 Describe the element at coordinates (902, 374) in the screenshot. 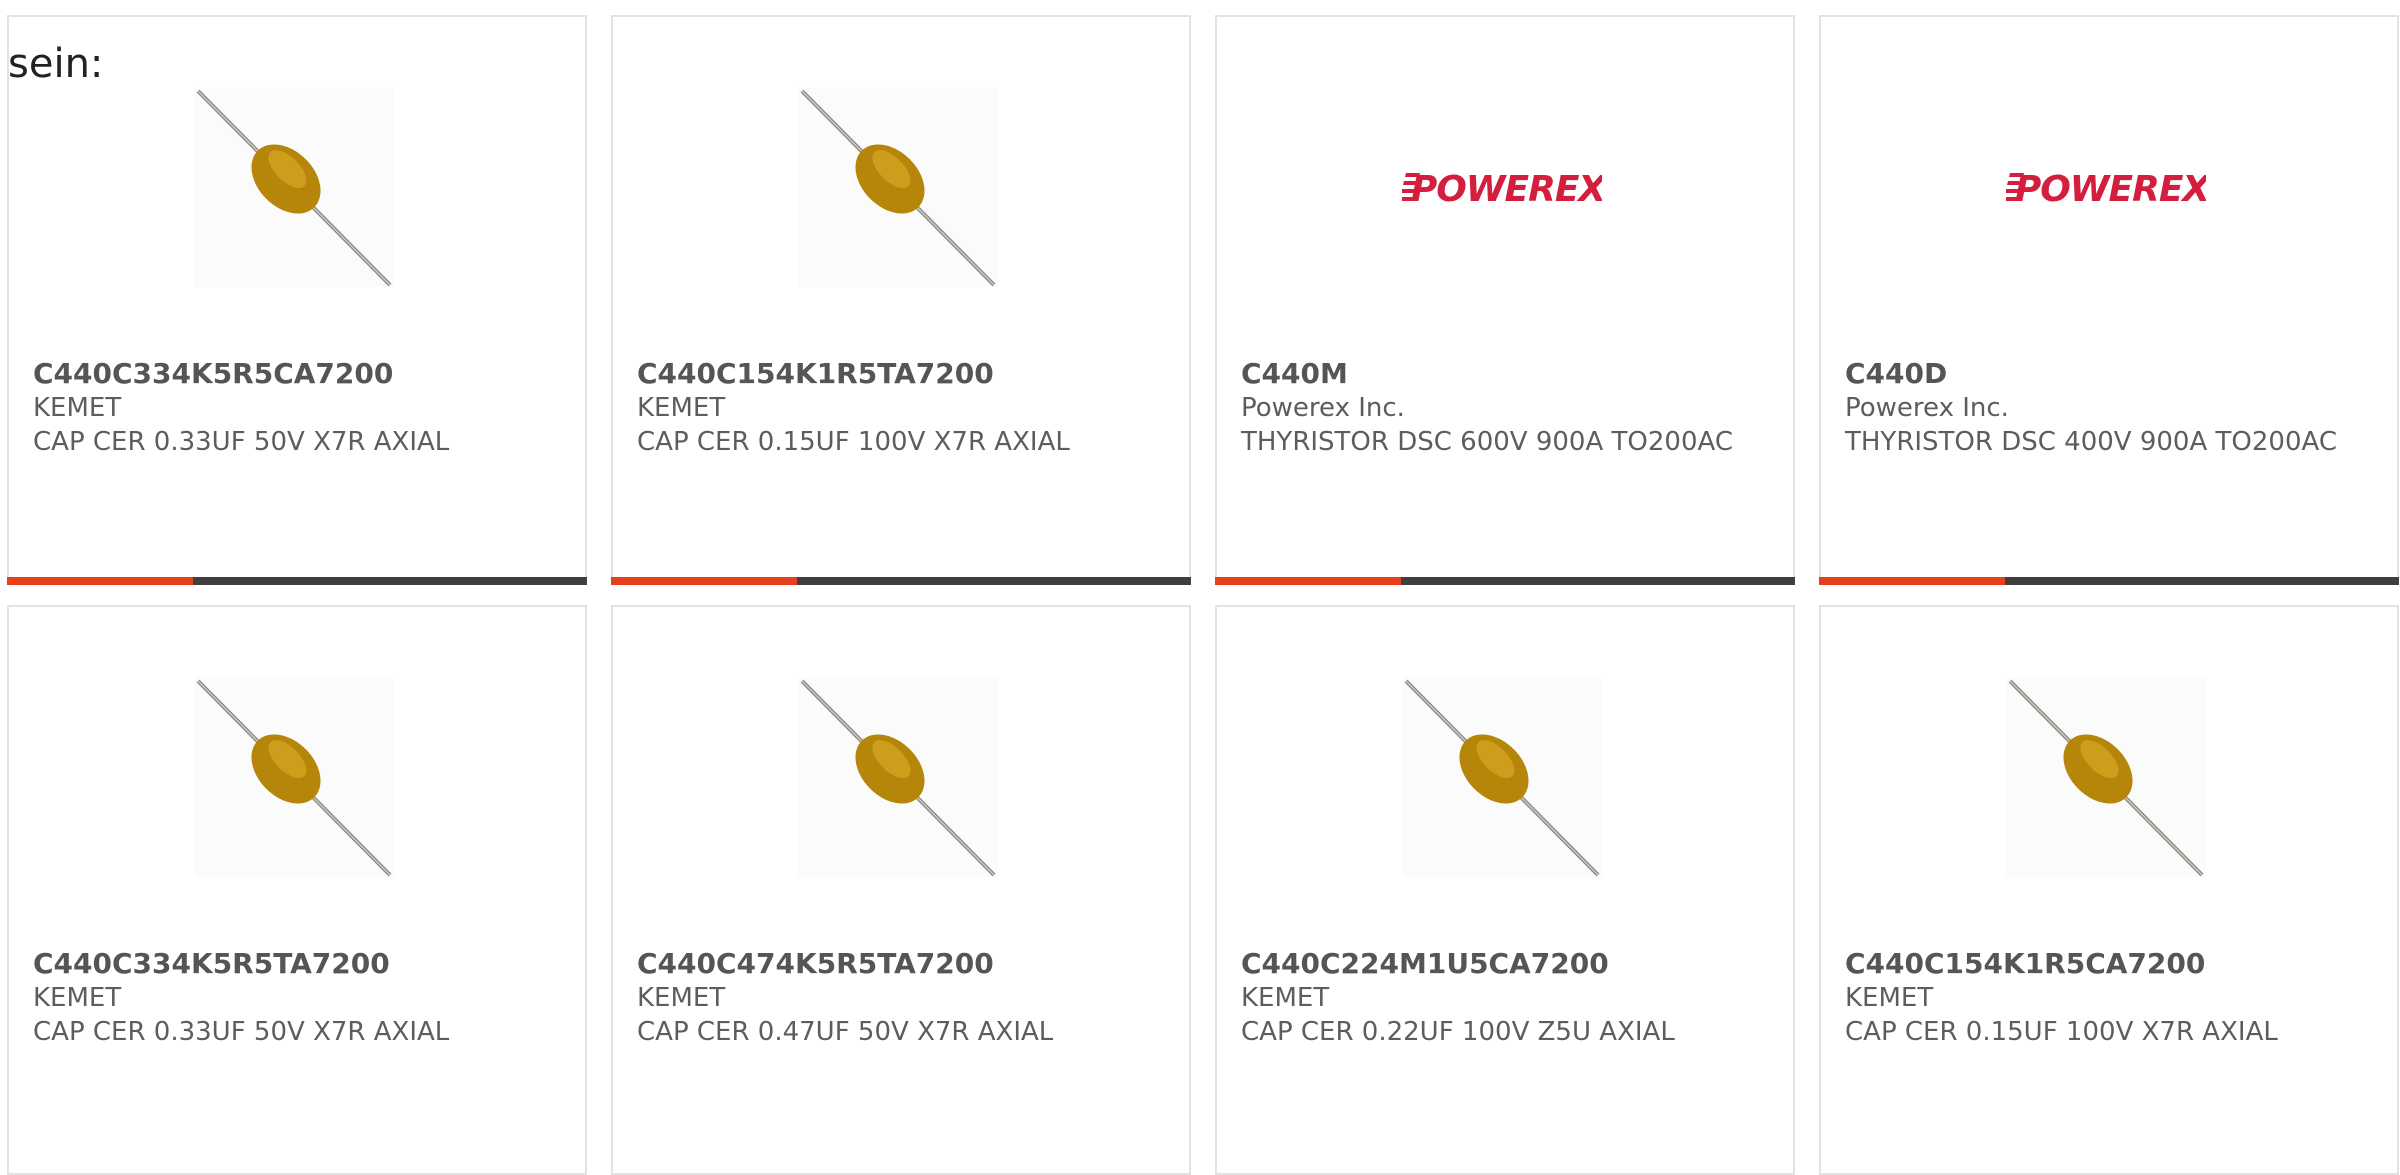

I see `part-number: C440C154K1R5TA7200` at that location.